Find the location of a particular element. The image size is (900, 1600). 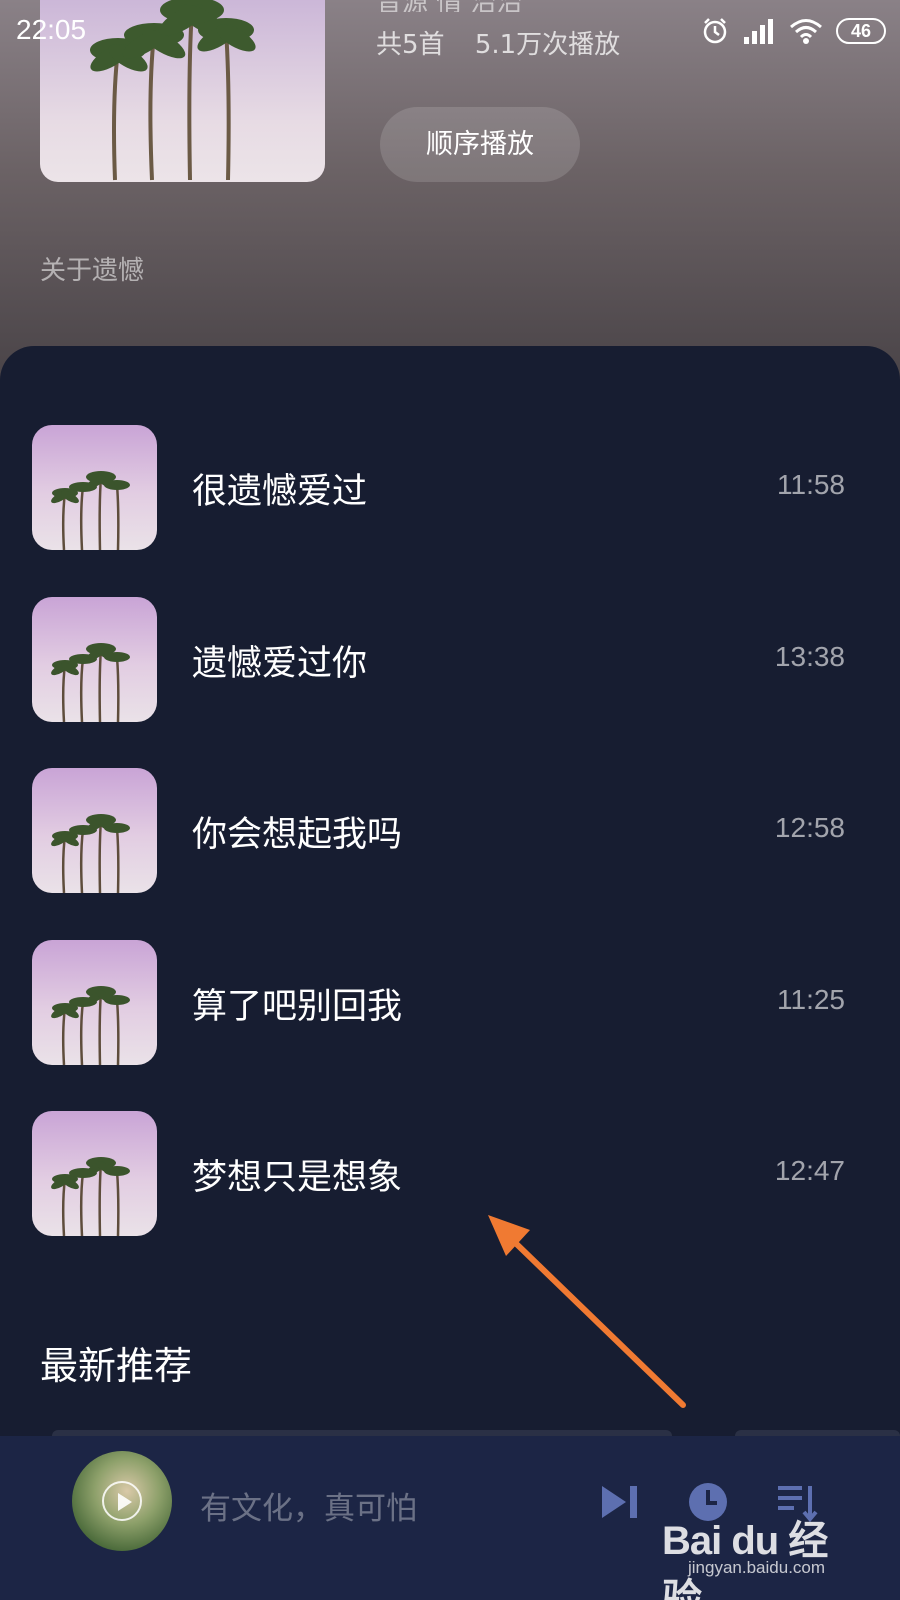

playlist-meta: 共5首 5.1万次播放 is located at coordinates (509, 42).